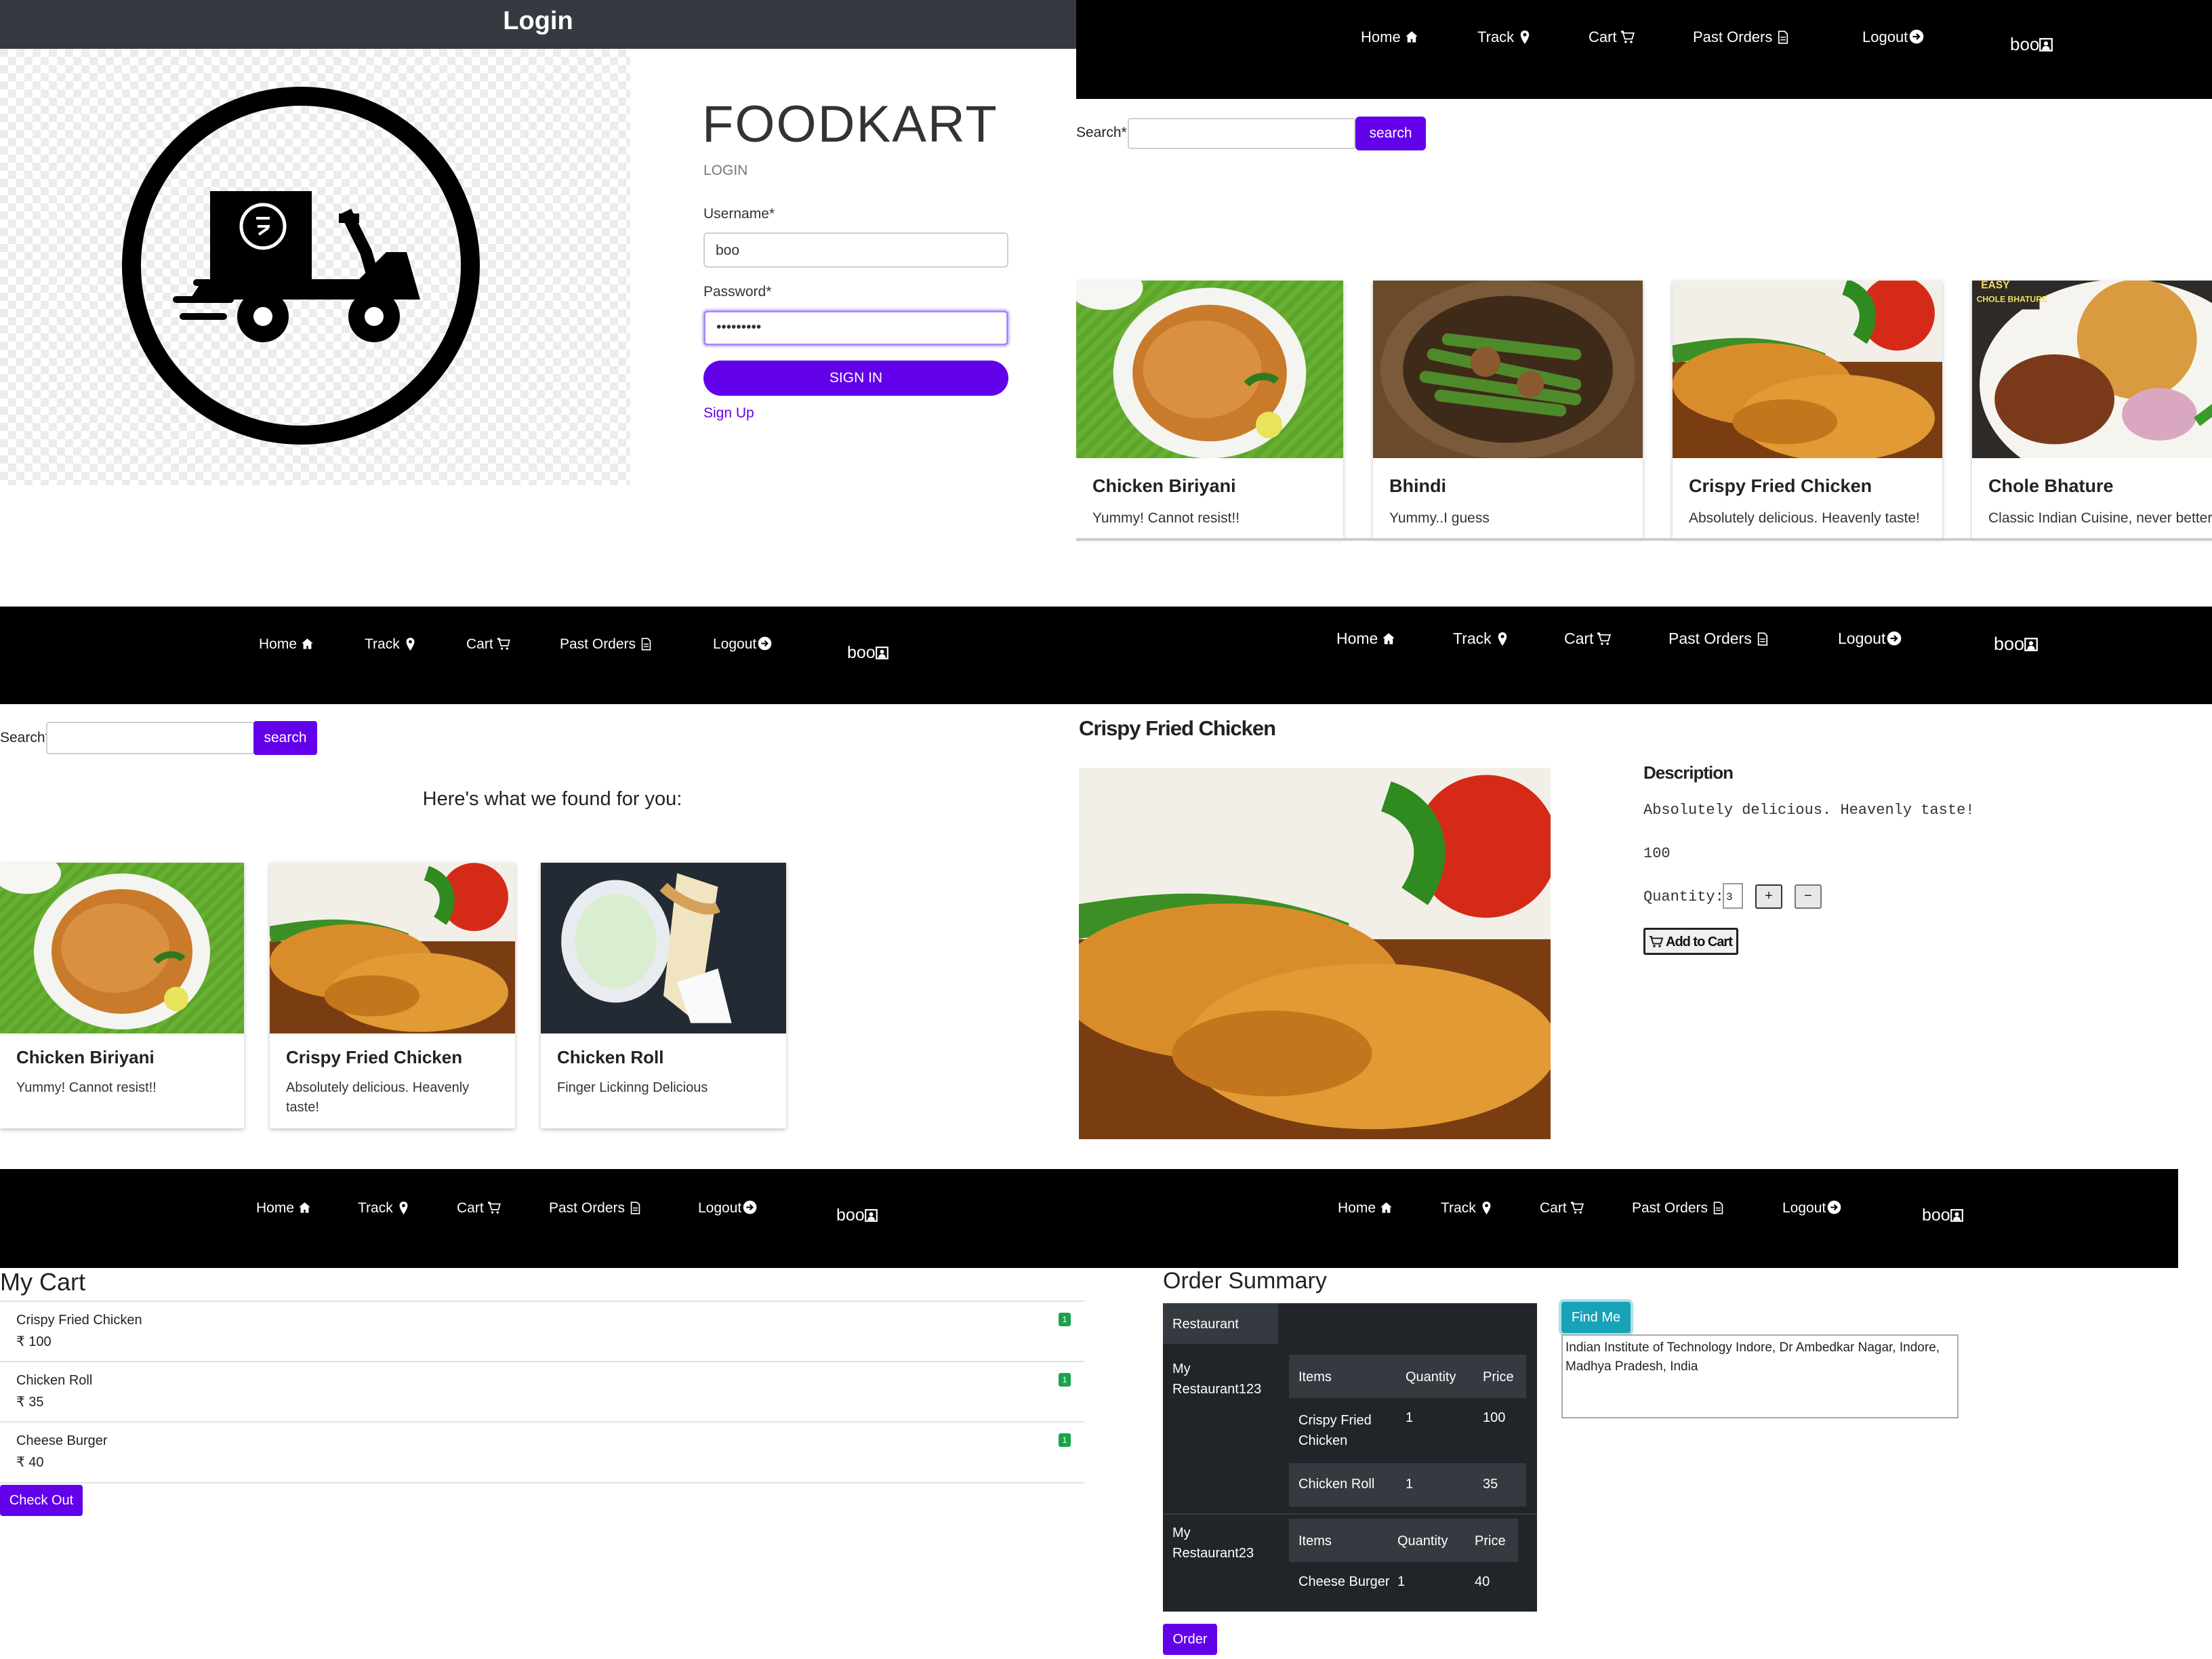 Image resolution: width=2212 pixels, height=1659 pixels. What do you see at coordinates (1065, 1440) in the screenshot?
I see `quantity-badge: 1` at bounding box center [1065, 1440].